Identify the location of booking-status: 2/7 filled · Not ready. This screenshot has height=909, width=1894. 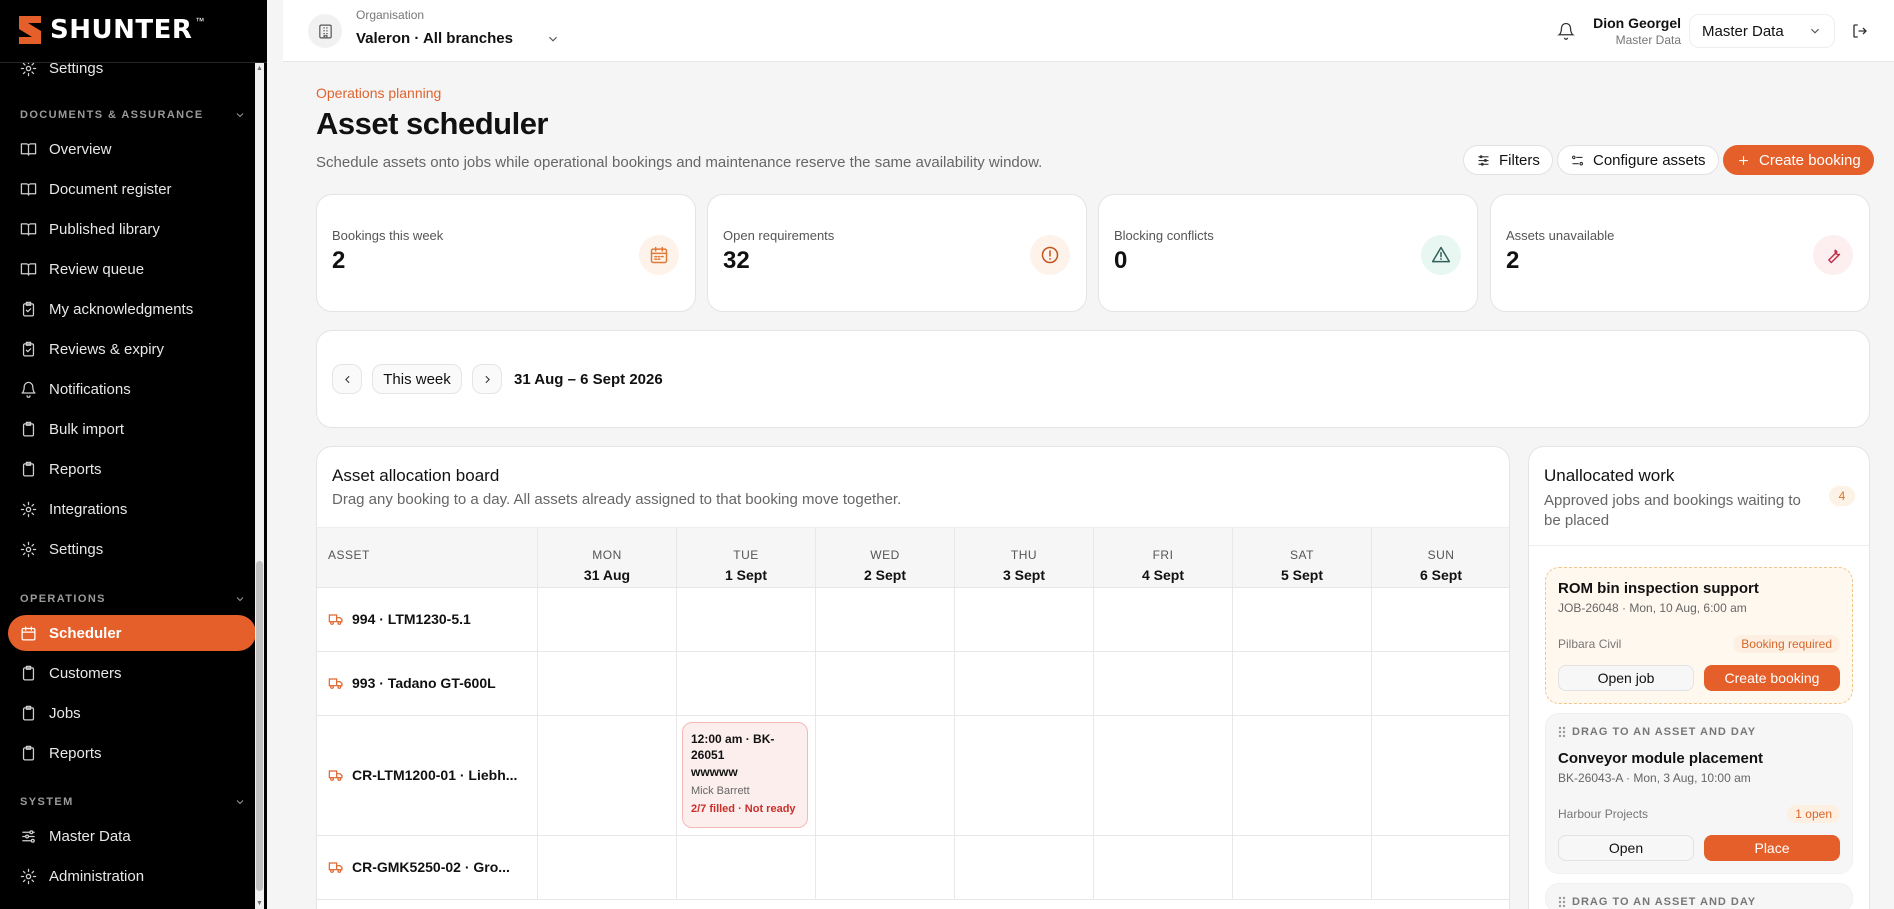
(743, 809).